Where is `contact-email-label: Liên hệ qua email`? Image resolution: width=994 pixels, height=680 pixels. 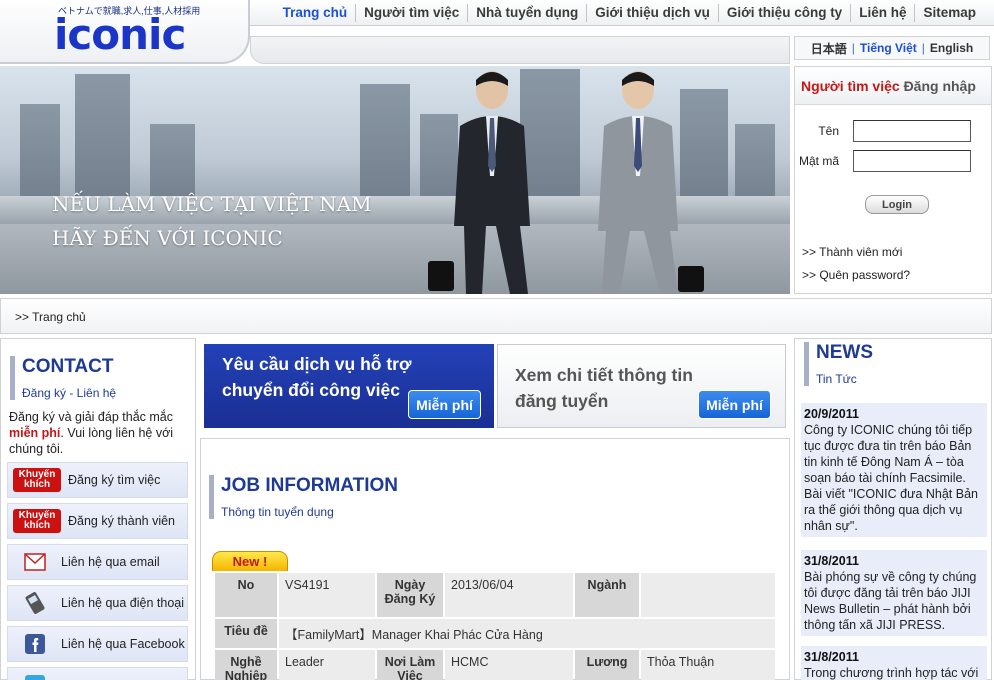
contact-email-label: Liên hệ qua email is located at coordinates (110, 562).